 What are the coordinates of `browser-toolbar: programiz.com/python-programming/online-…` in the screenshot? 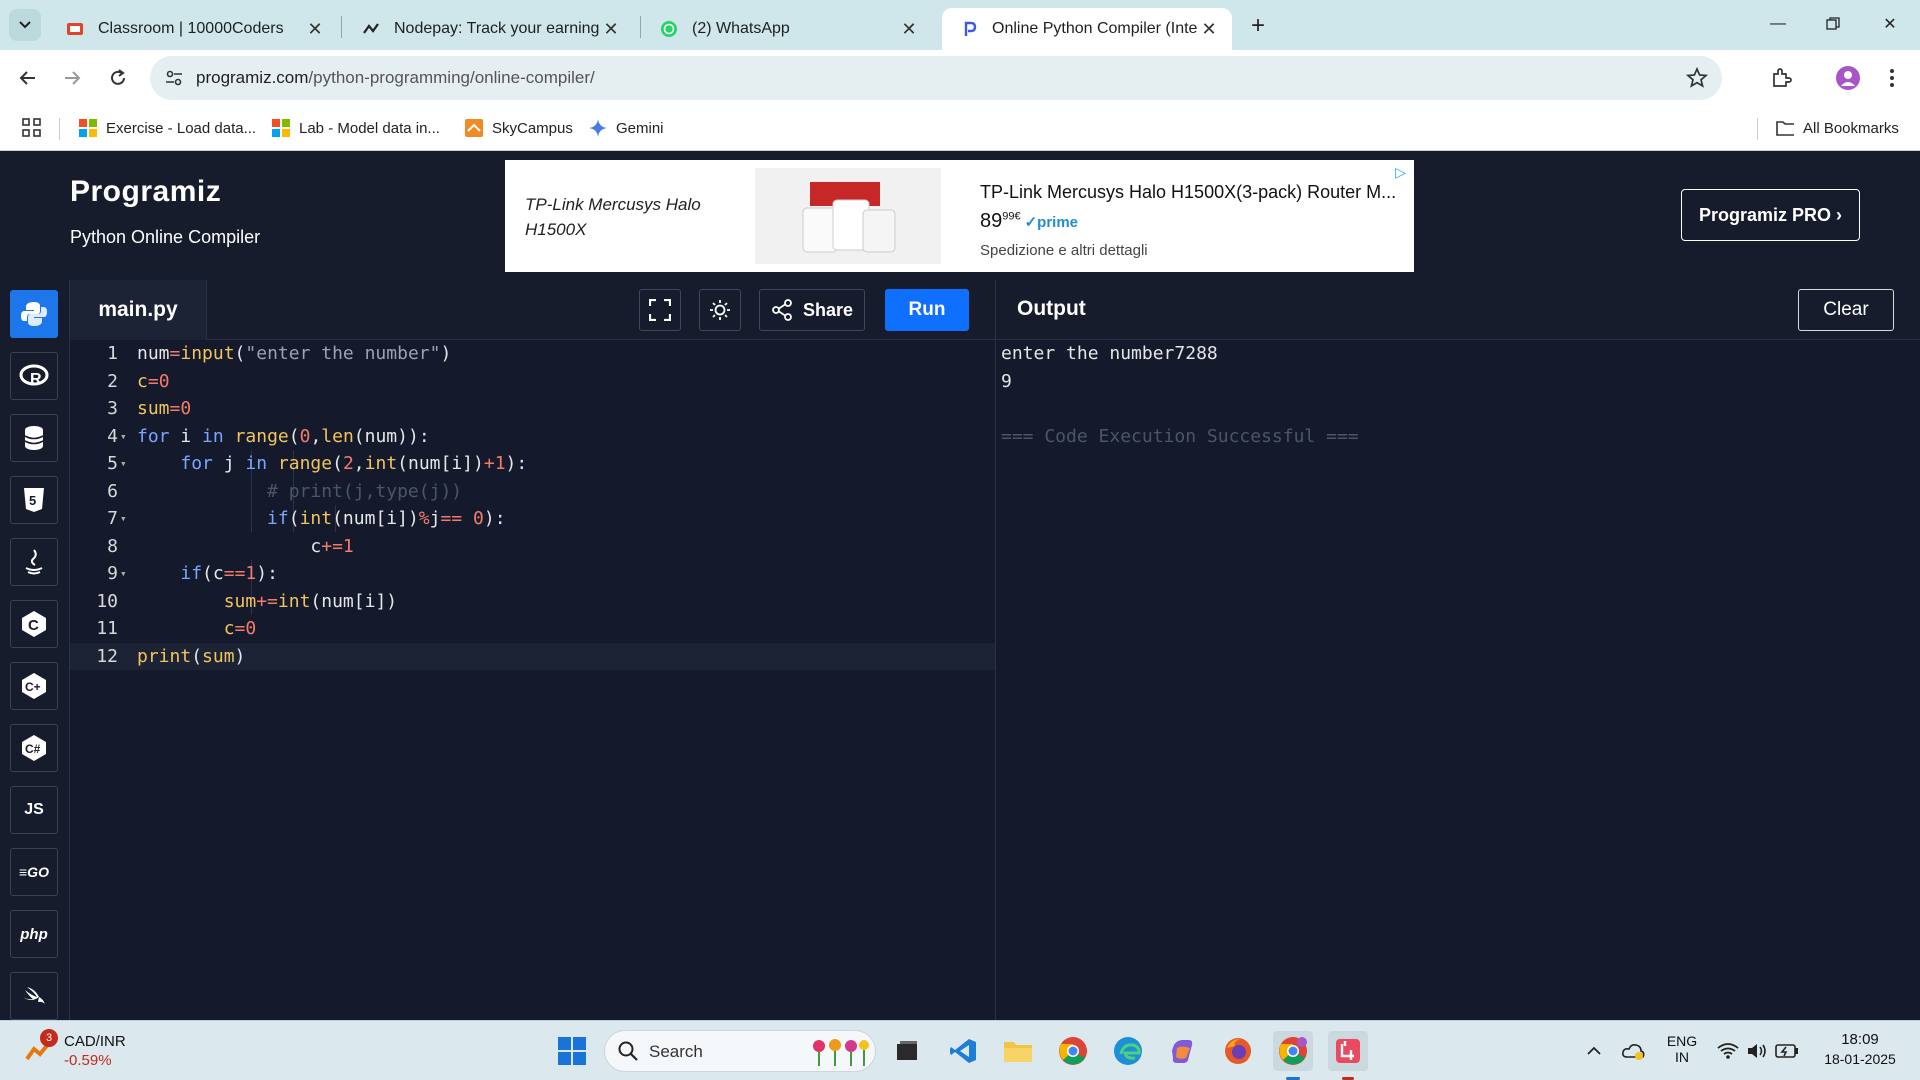 It's located at (960, 78).